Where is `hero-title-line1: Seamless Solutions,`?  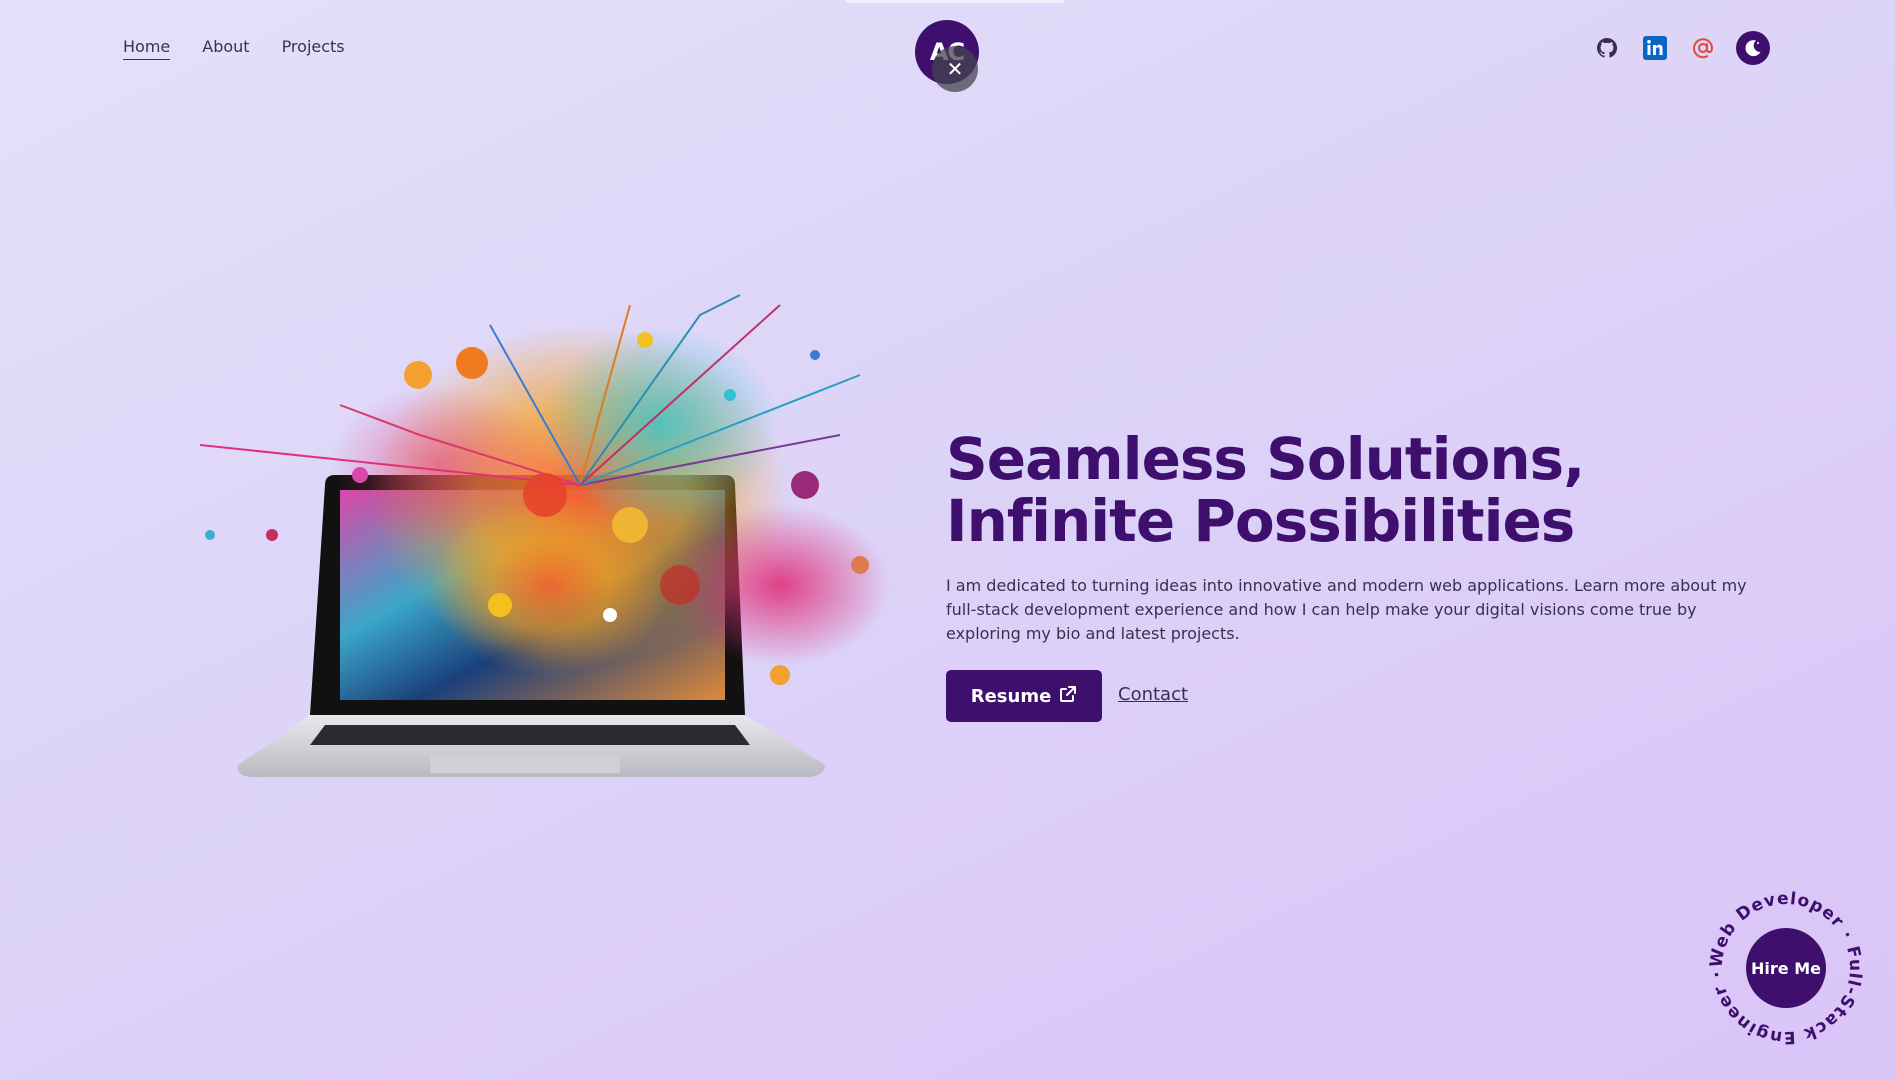 hero-title-line1: Seamless Solutions, is located at coordinates (1265, 459).